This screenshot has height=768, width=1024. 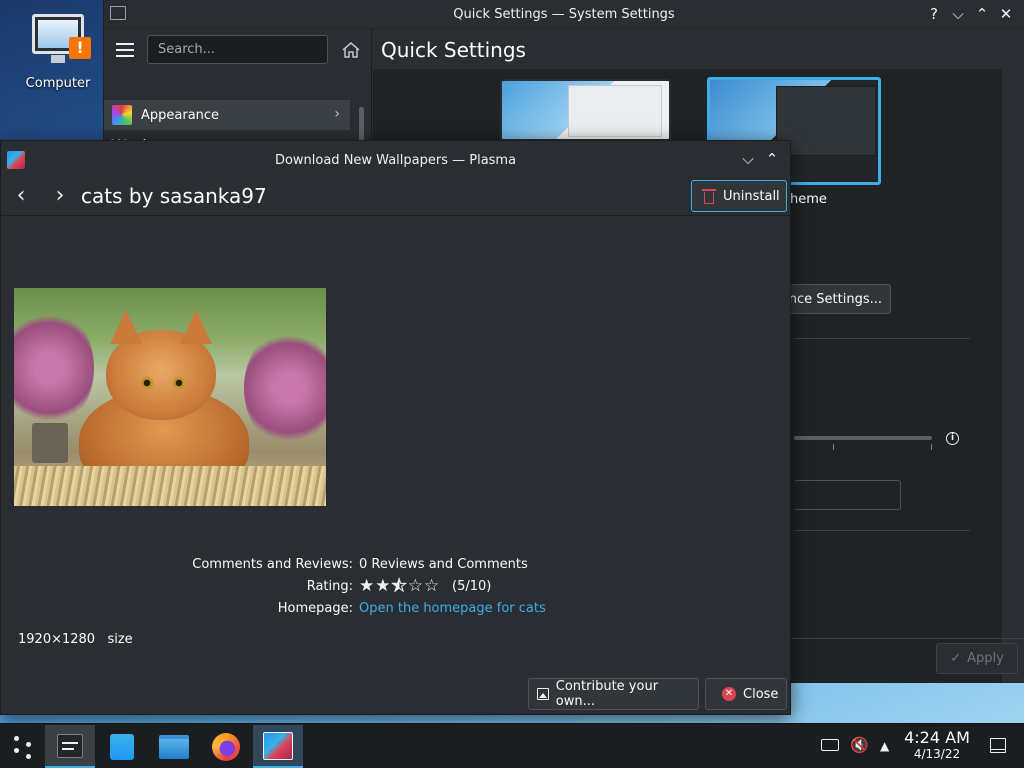 What do you see at coordinates (60, 197) in the screenshot?
I see `forward-button: ›` at bounding box center [60, 197].